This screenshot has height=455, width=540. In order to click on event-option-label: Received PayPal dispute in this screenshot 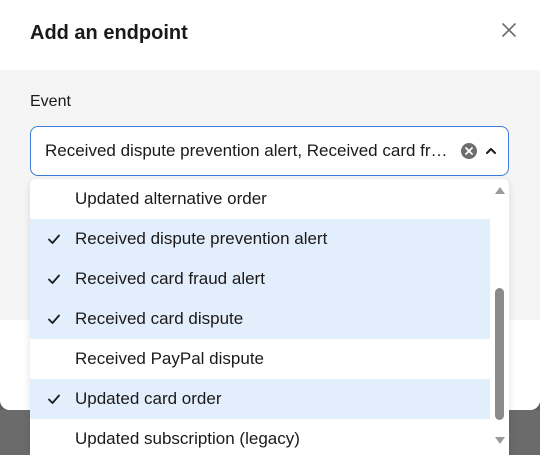, I will do `click(170, 358)`.